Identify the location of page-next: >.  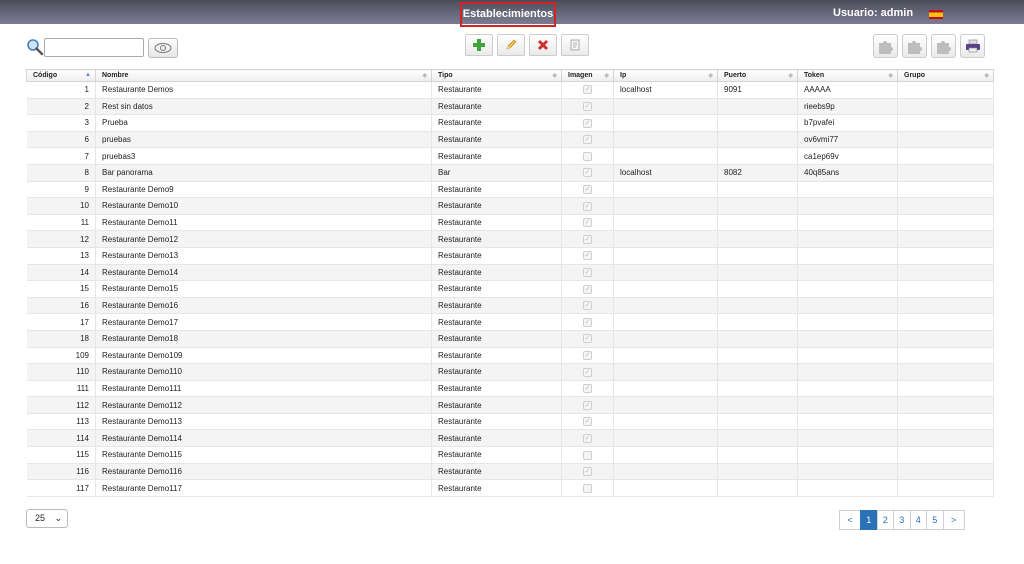
(953, 520).